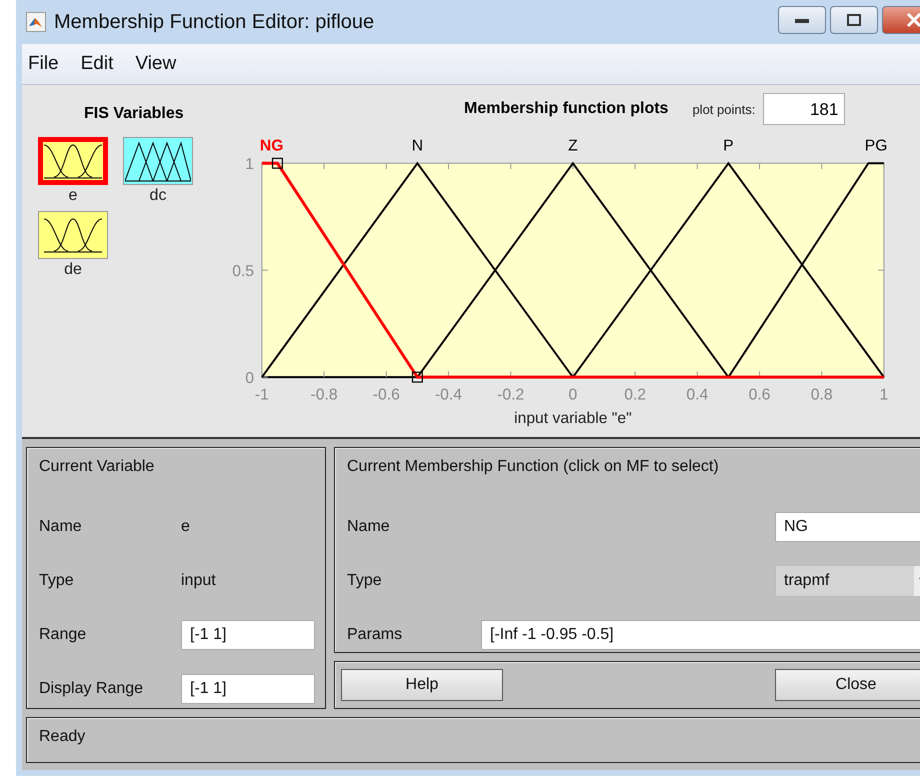 The height and width of the screenshot is (780, 920). What do you see at coordinates (97, 467) in the screenshot?
I see `panel-title: Current Variable` at bounding box center [97, 467].